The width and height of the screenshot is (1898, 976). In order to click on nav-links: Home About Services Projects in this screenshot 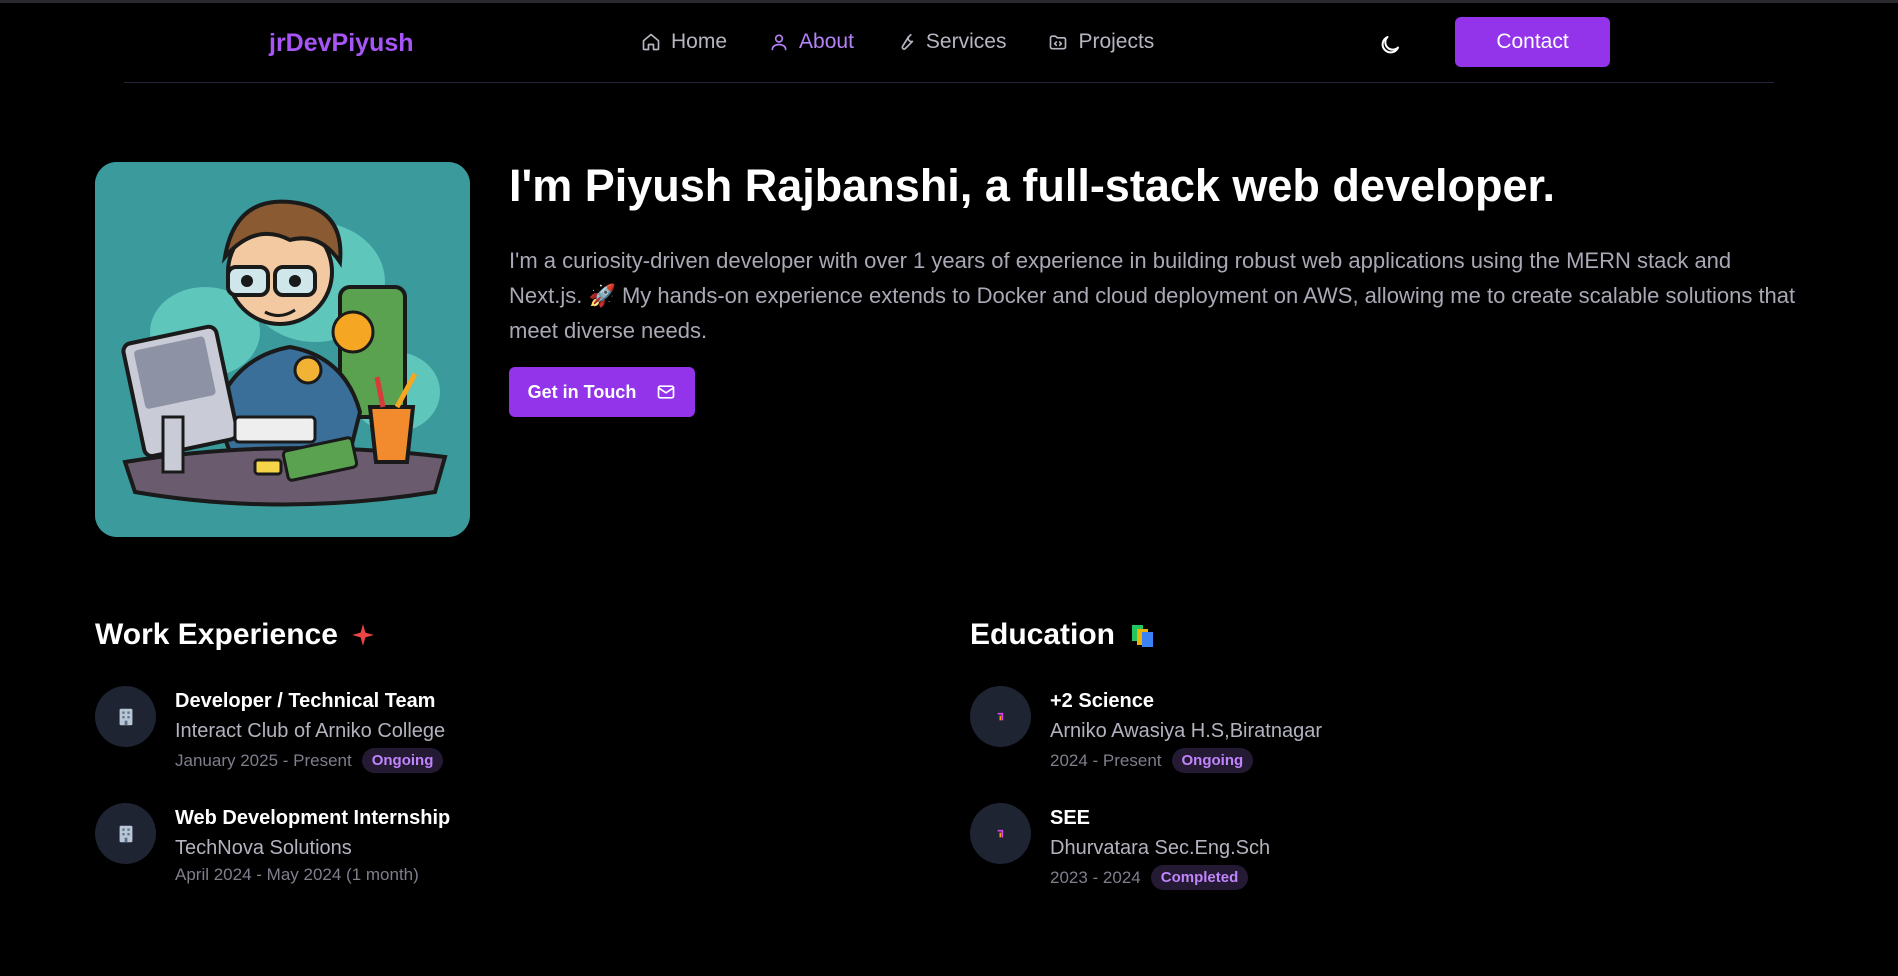, I will do `click(897, 42)`.